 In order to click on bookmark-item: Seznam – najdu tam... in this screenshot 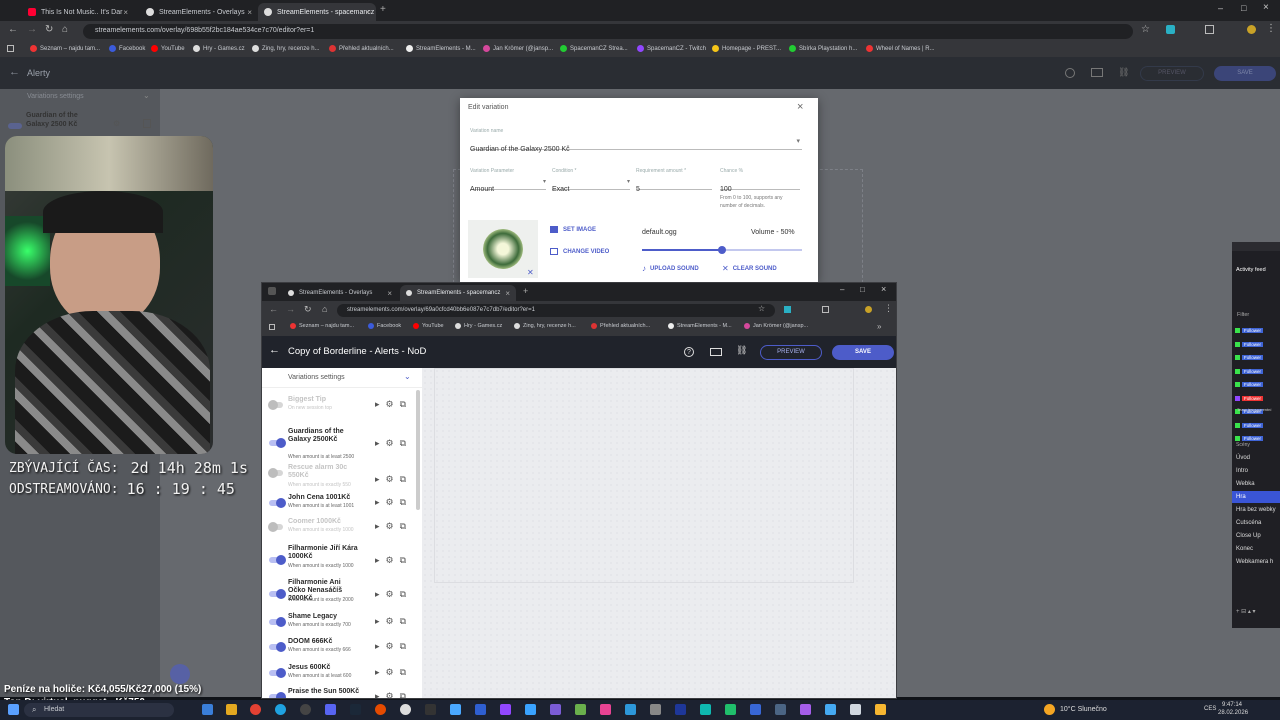, I will do `click(65, 48)`.